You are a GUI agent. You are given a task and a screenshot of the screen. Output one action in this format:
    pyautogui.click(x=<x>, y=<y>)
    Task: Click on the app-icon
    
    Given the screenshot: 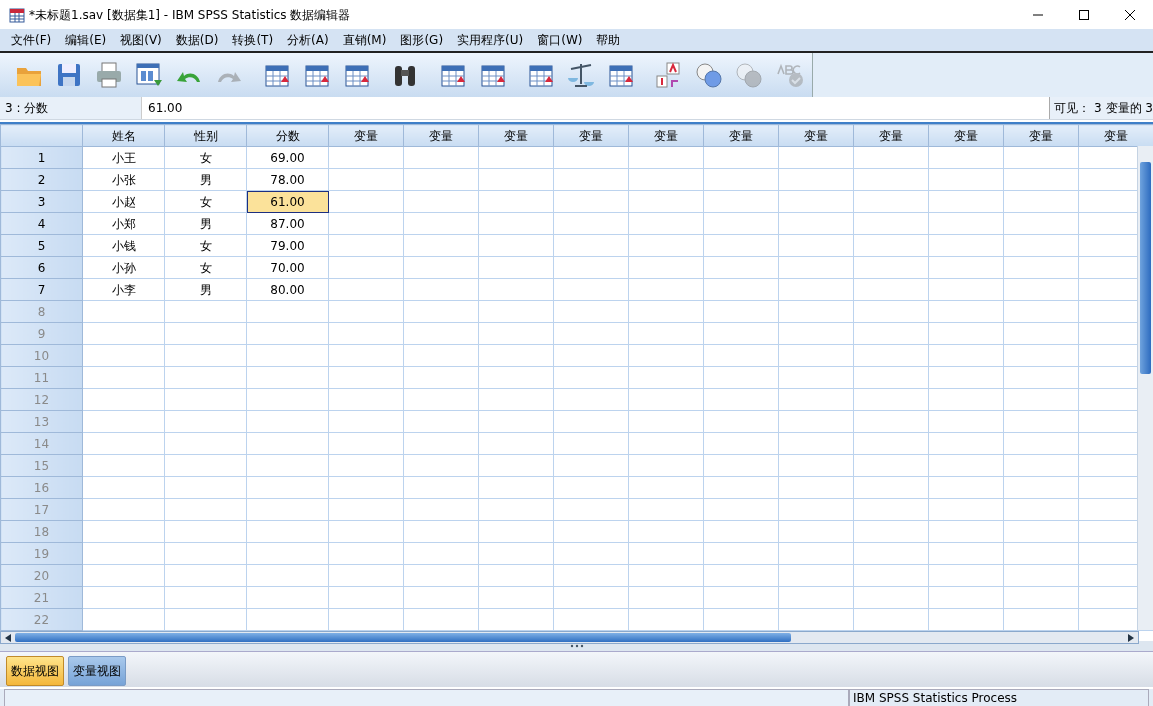 What is the action you would take?
    pyautogui.click(x=17, y=14)
    